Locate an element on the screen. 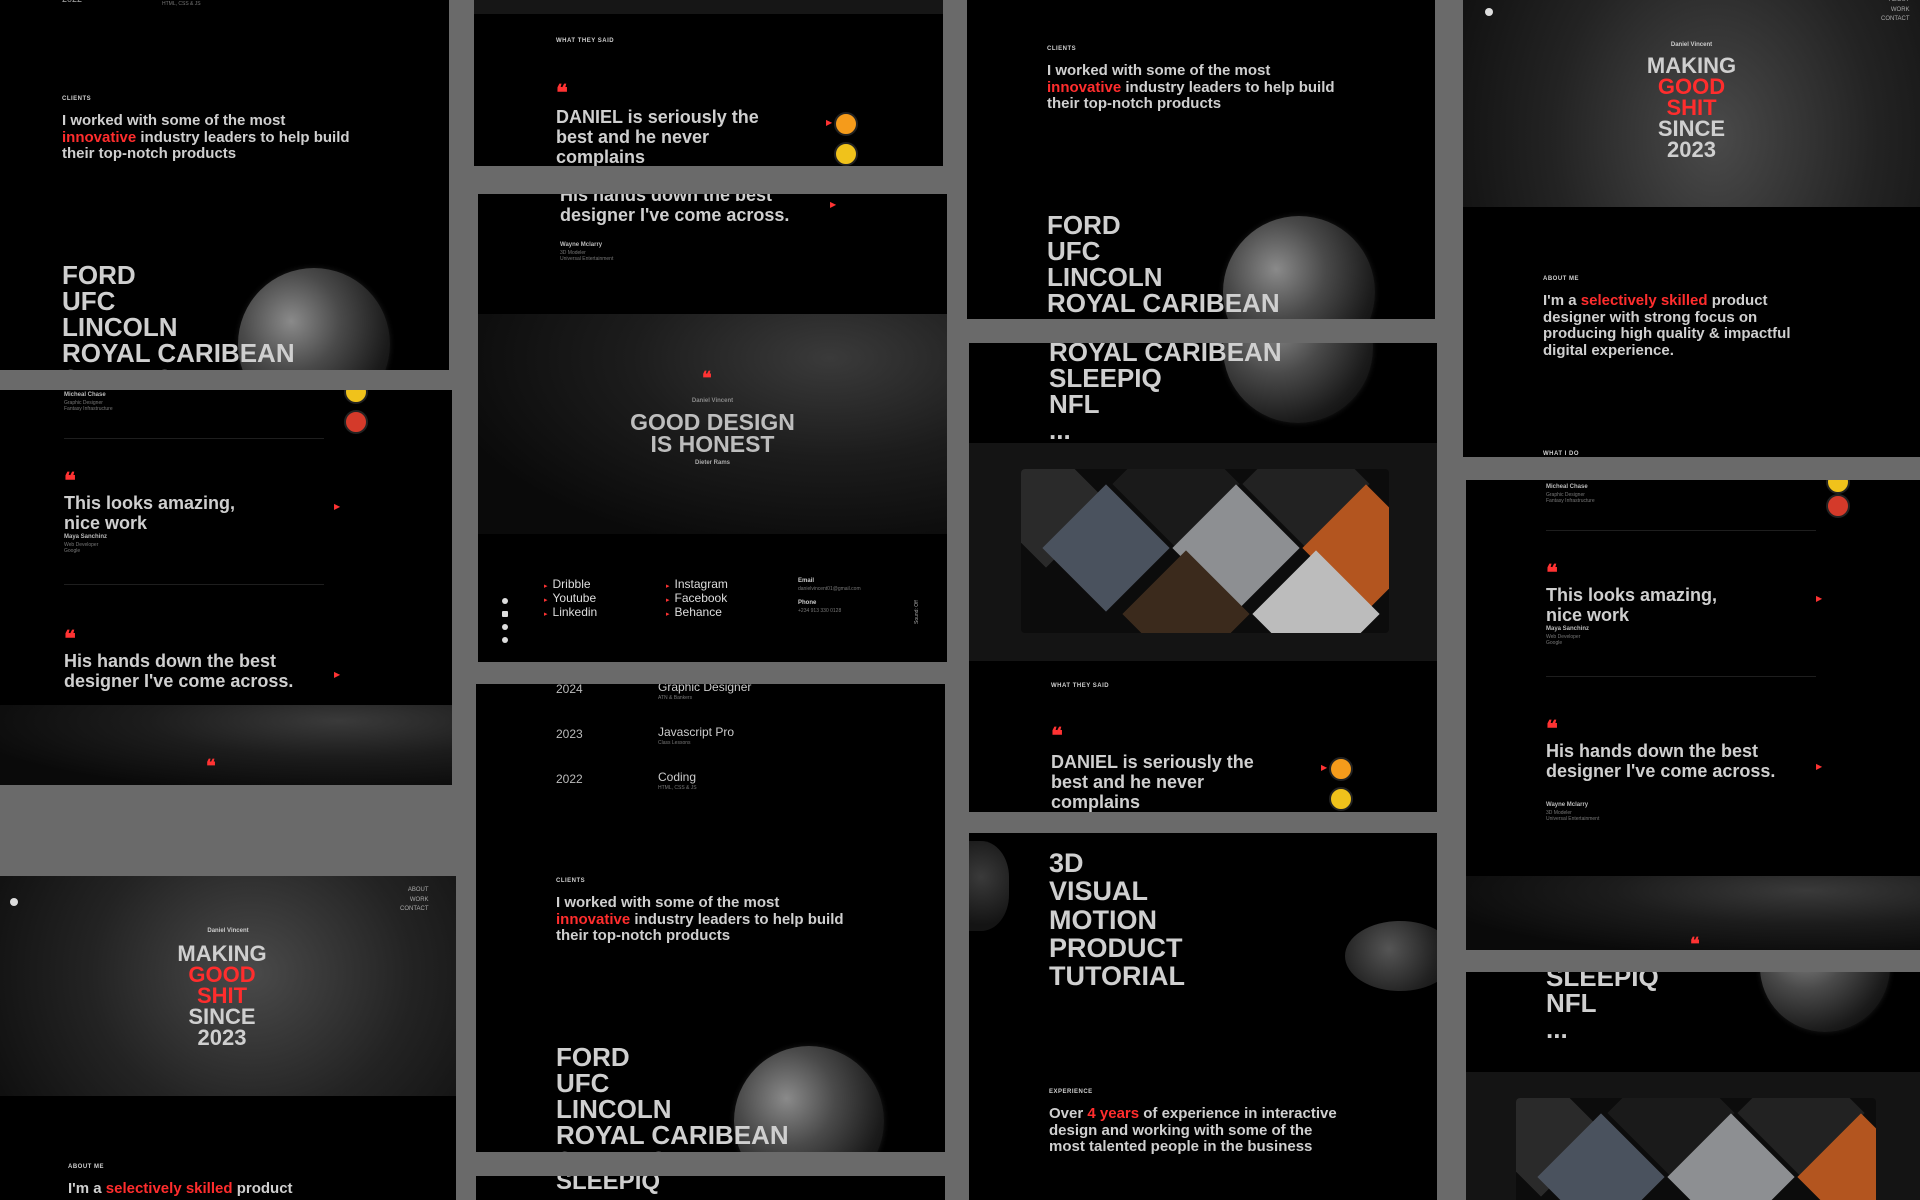 This screenshot has width=1920, height=1200. hero-headline: MAKING GOOD SHIT SINCE 2023 is located at coordinates (1691, 107).